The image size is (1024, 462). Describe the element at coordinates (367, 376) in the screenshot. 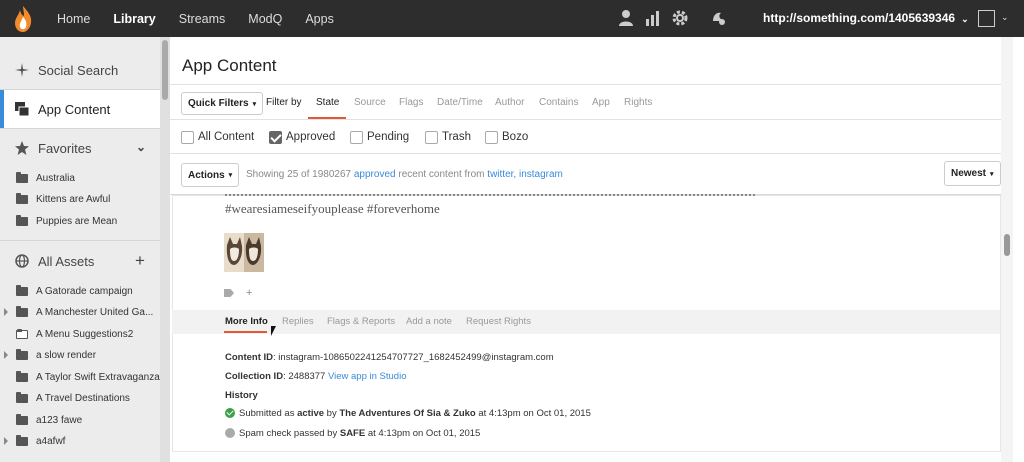

I see `view-app-link: View app in Studio` at that location.